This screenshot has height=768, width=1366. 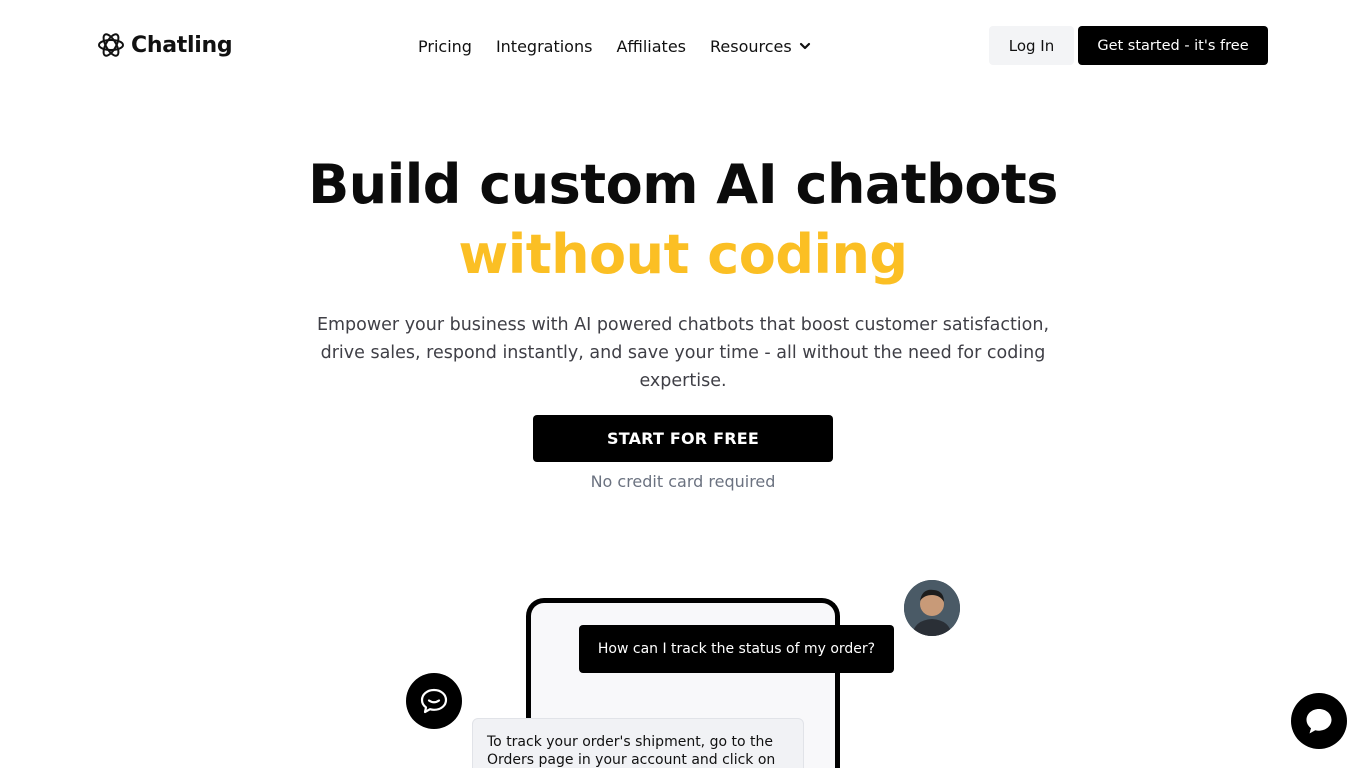 I want to click on nav-affiliates: Affiliates, so click(x=651, y=46).